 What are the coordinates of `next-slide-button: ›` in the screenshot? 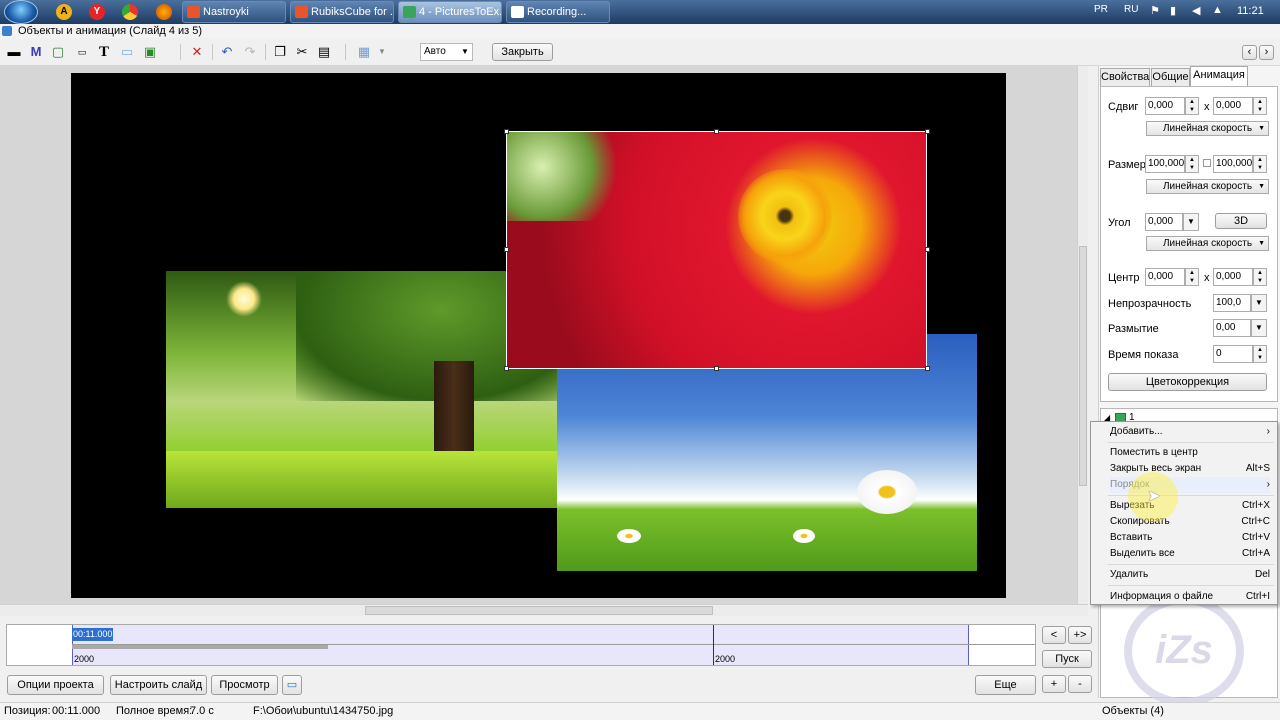 It's located at (1266, 52).